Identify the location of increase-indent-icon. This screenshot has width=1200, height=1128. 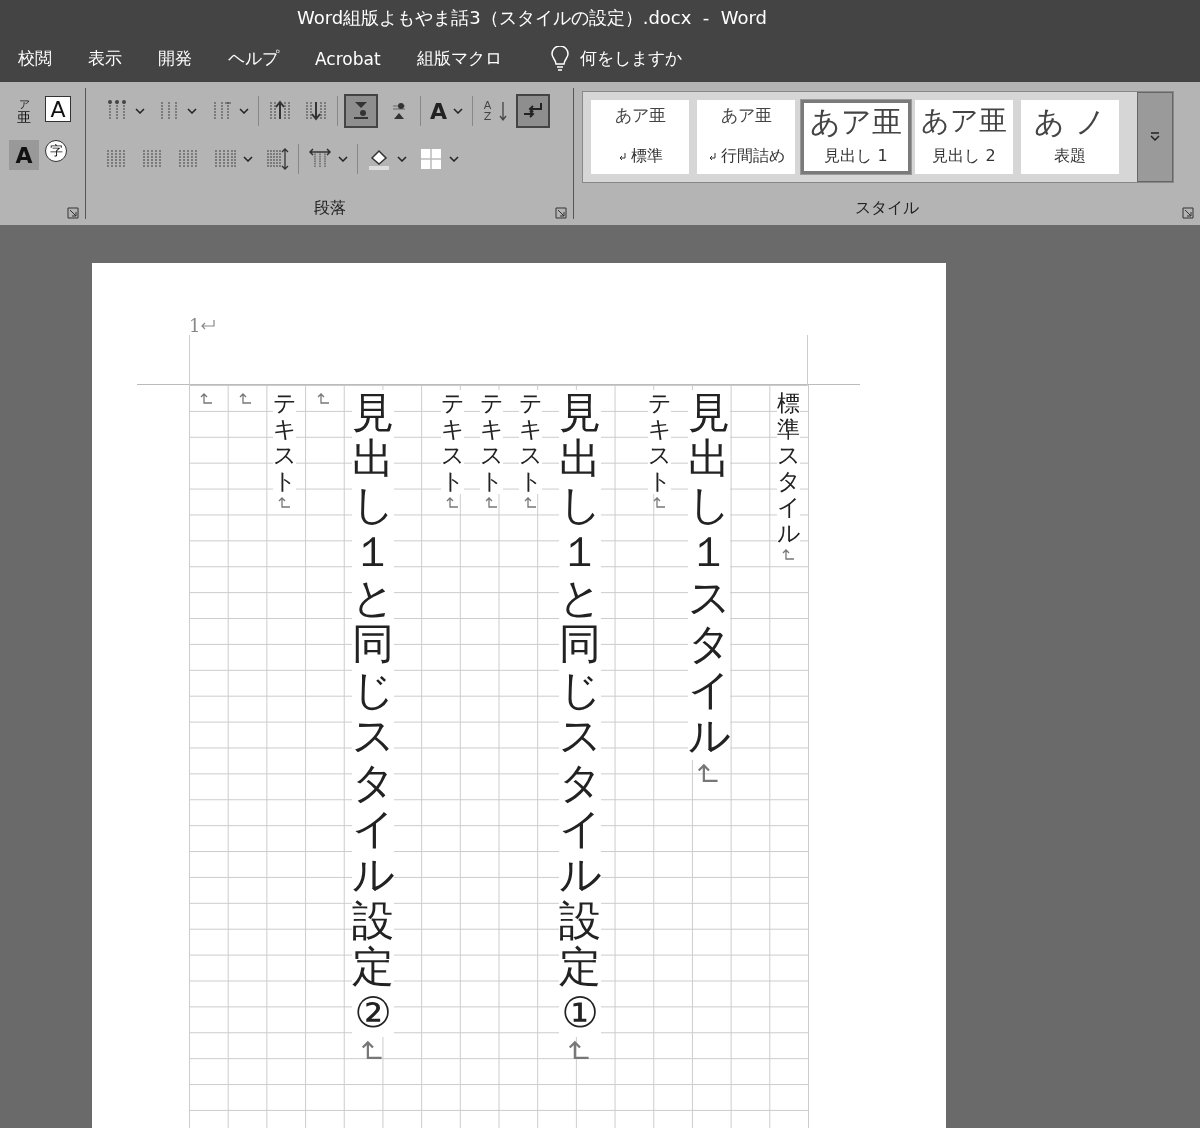
(316, 111).